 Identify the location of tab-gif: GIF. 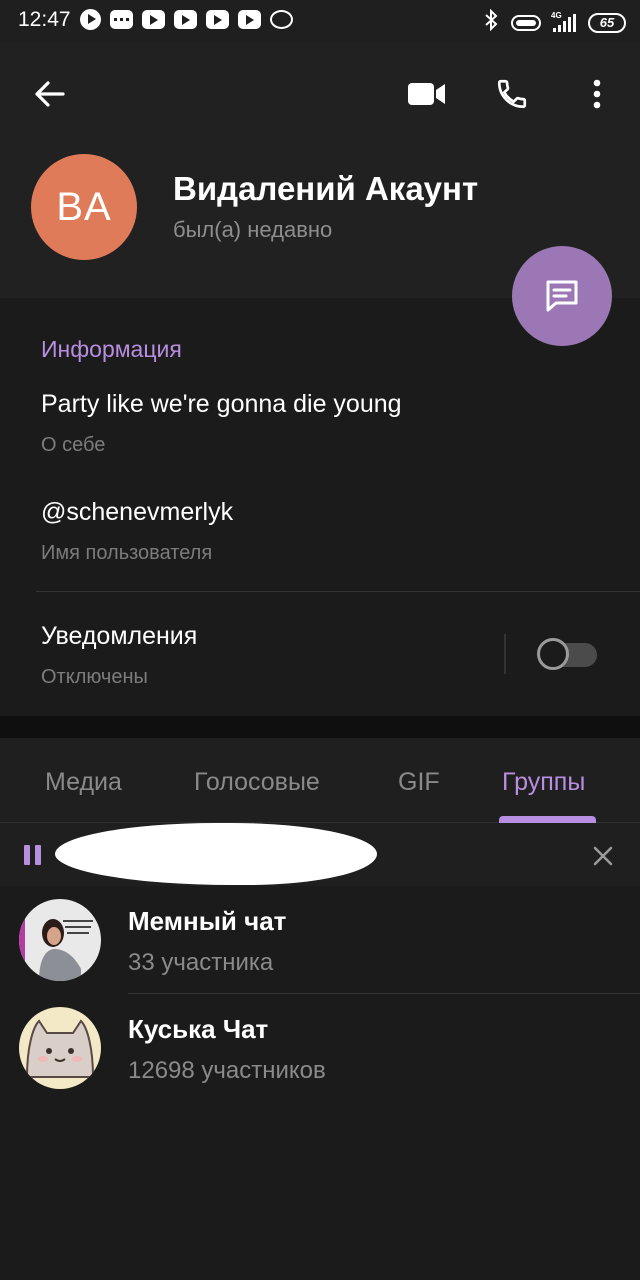
(419, 782).